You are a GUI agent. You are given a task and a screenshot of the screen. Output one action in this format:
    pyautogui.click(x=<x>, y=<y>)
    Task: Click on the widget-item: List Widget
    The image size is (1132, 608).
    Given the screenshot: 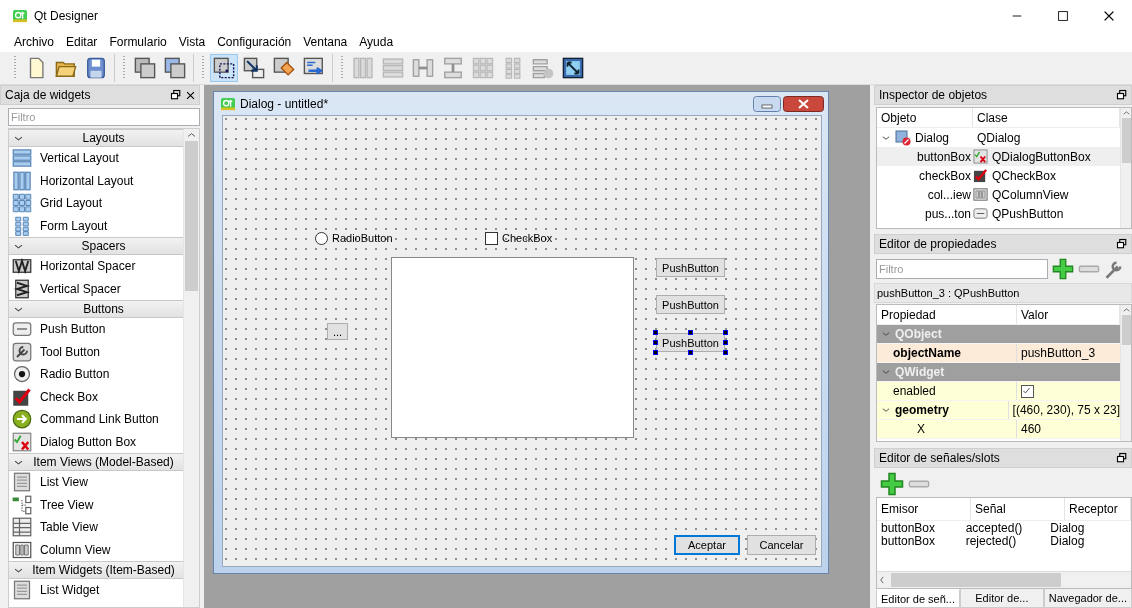 What is the action you would take?
    pyautogui.click(x=96, y=590)
    